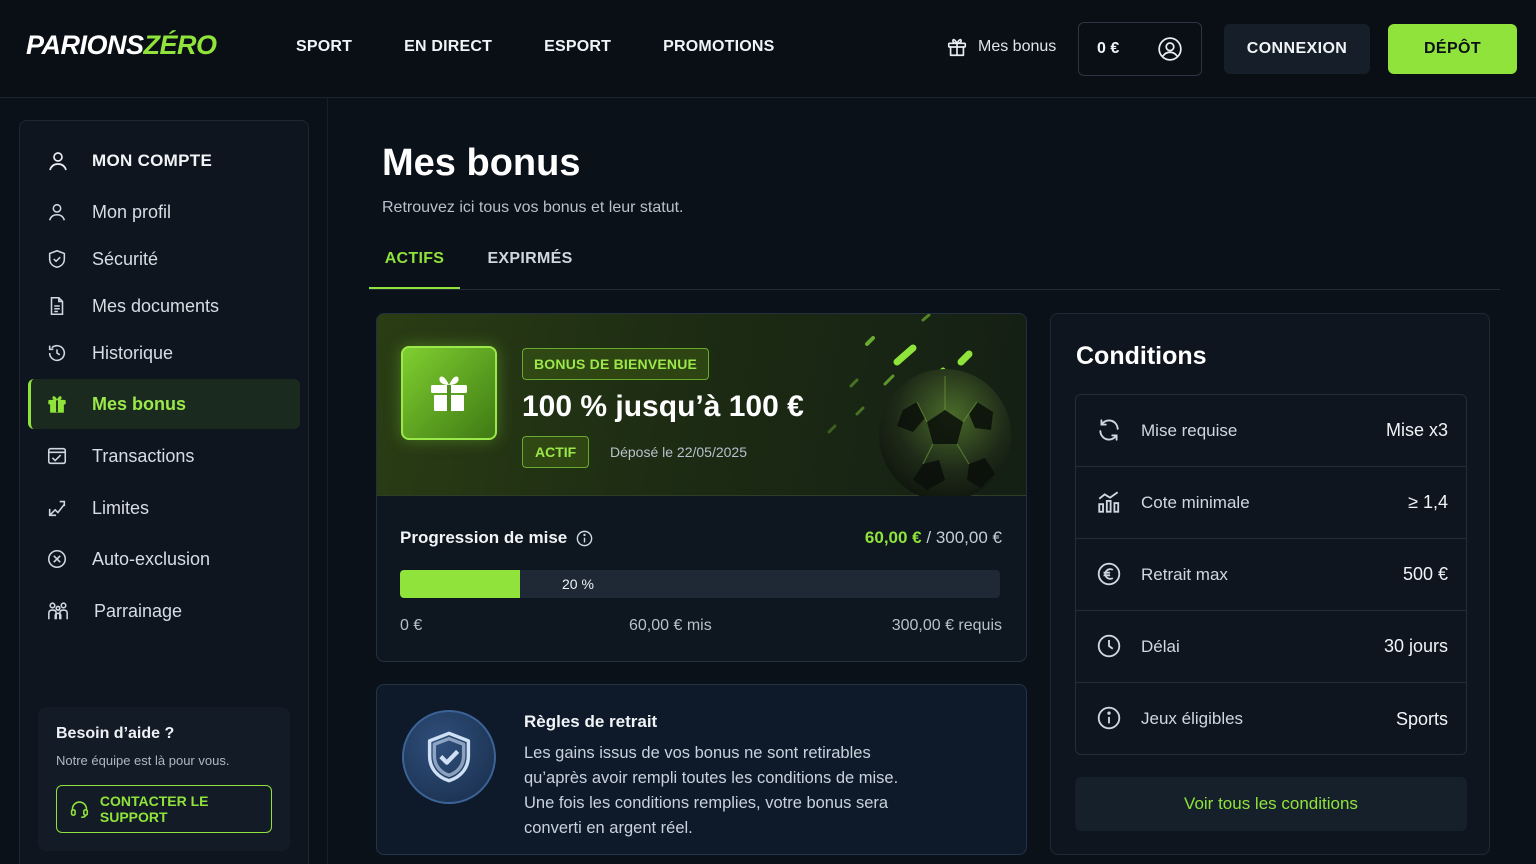 Image resolution: width=1536 pixels, height=864 pixels. Describe the element at coordinates (411, 625) in the screenshot. I see `progress-min-label: 0 €` at that location.